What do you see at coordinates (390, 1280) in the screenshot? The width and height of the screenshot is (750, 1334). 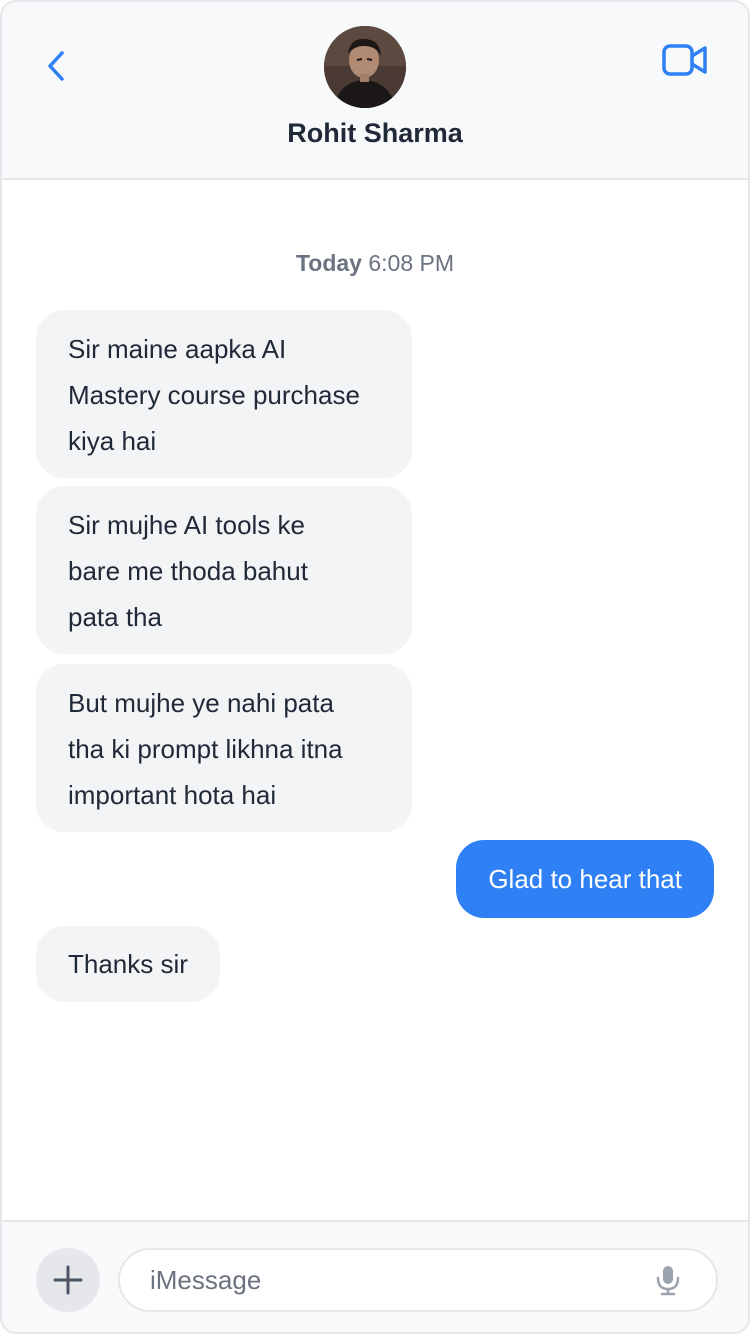 I see `message-input` at bounding box center [390, 1280].